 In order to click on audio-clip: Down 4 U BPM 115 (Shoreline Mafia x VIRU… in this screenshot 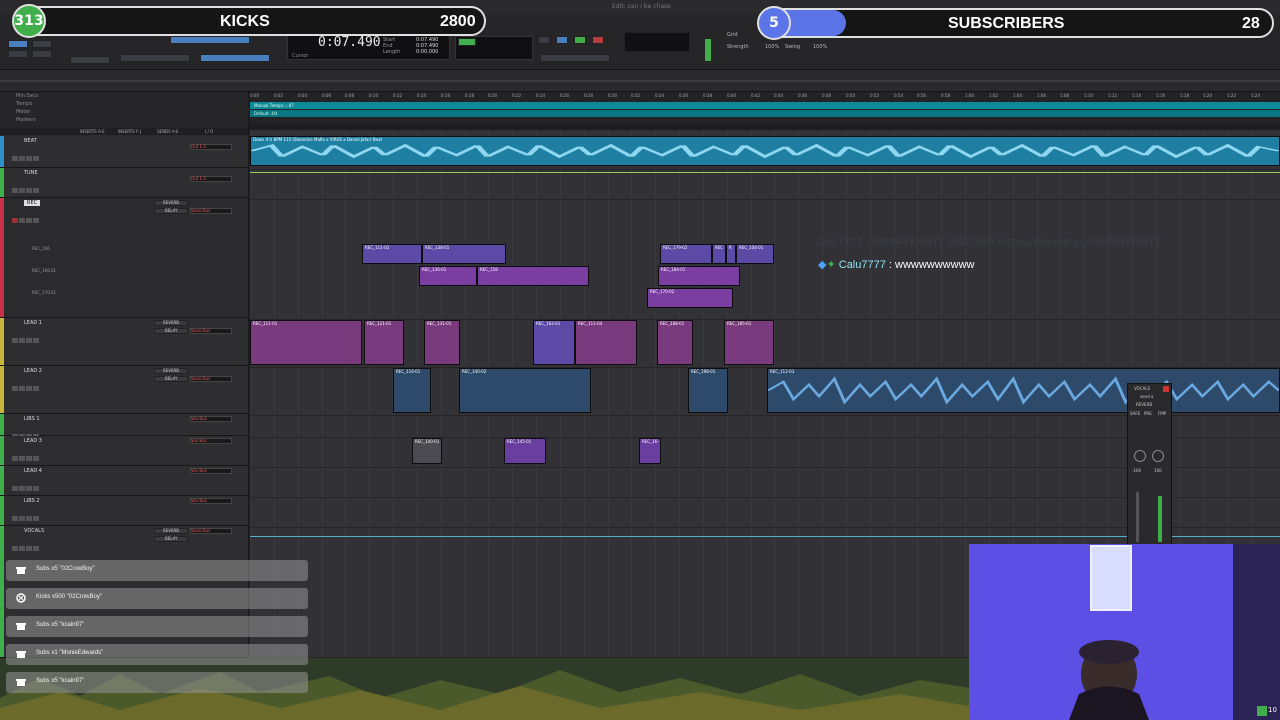, I will do `click(765, 151)`.